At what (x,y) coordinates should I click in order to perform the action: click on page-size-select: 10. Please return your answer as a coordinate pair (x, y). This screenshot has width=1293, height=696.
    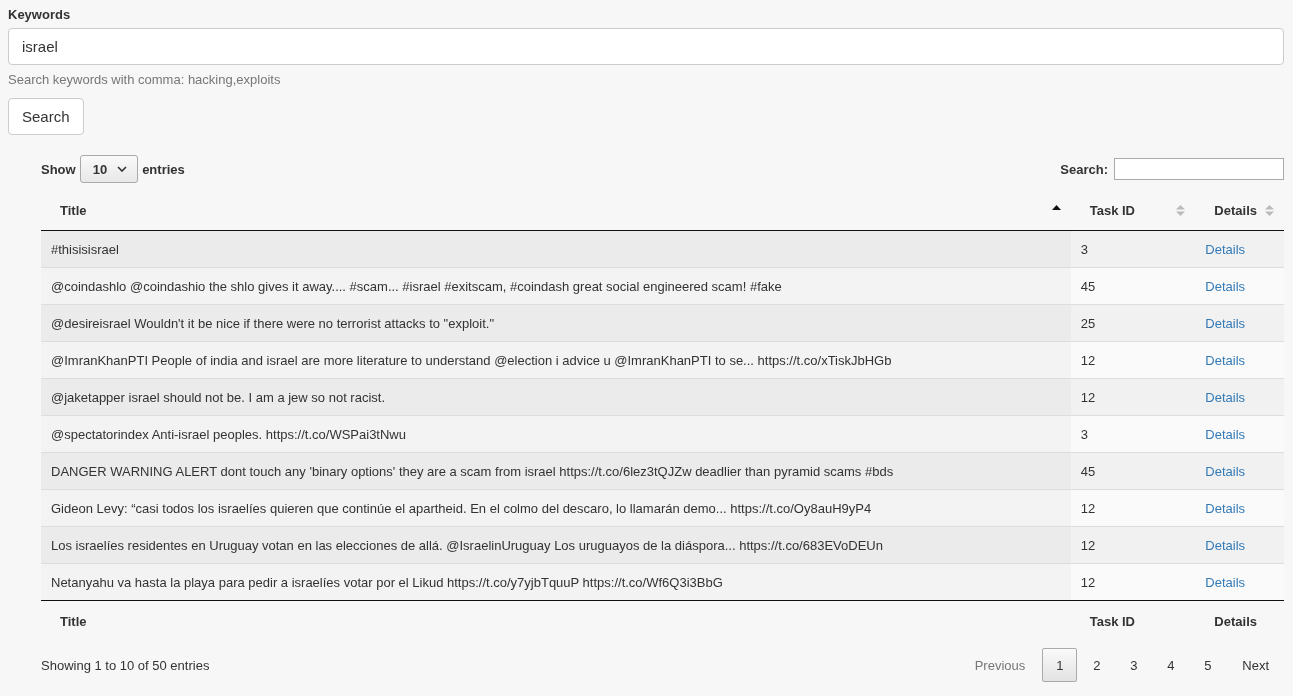
    Looking at the image, I should click on (109, 169).